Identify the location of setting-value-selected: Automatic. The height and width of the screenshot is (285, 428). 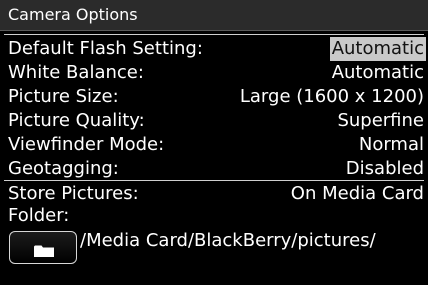
(377, 49).